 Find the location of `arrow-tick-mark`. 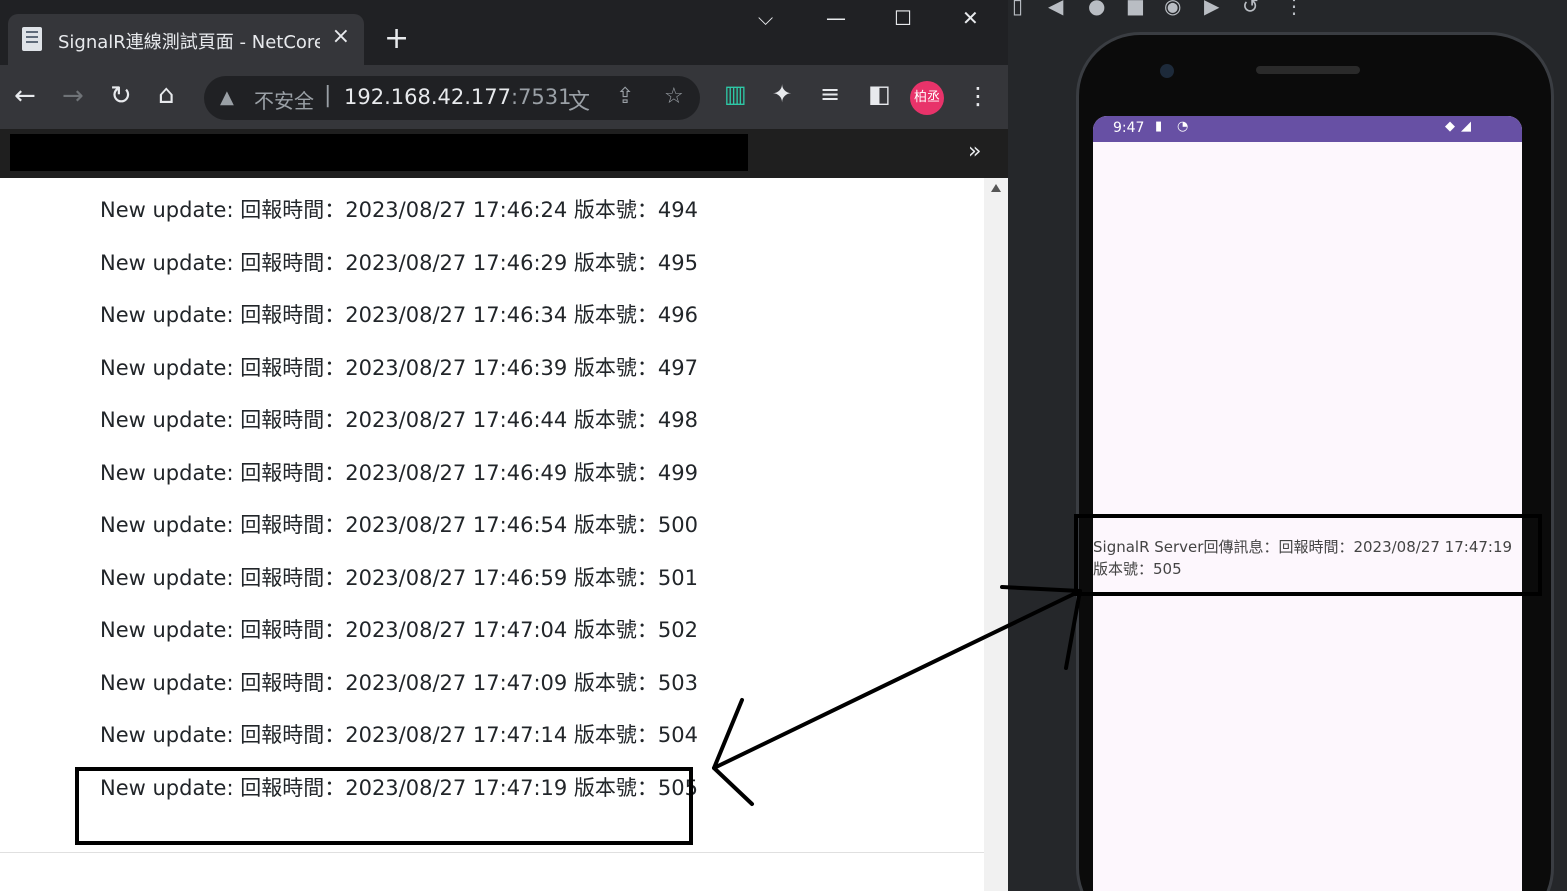

arrow-tick-mark is located at coordinates (1073, 629).